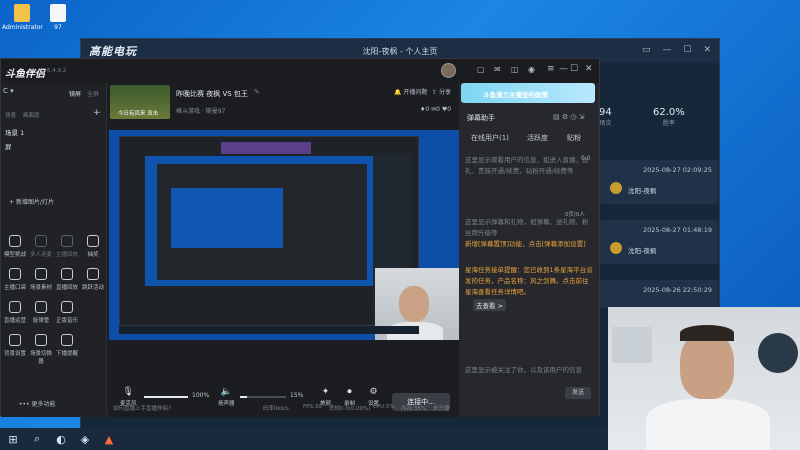 The width and height of the screenshot is (800, 450). I want to click on room-category: 格斗游戏 · 斯曼97, so click(200, 110).